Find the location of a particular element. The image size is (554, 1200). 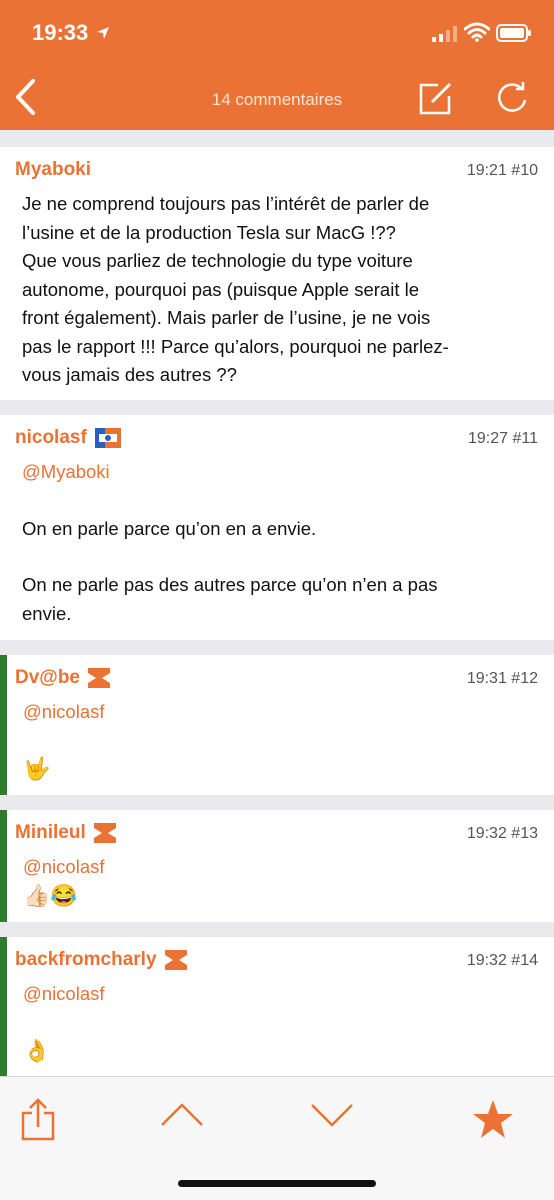

chevron-up-icon is located at coordinates (182, 1115).